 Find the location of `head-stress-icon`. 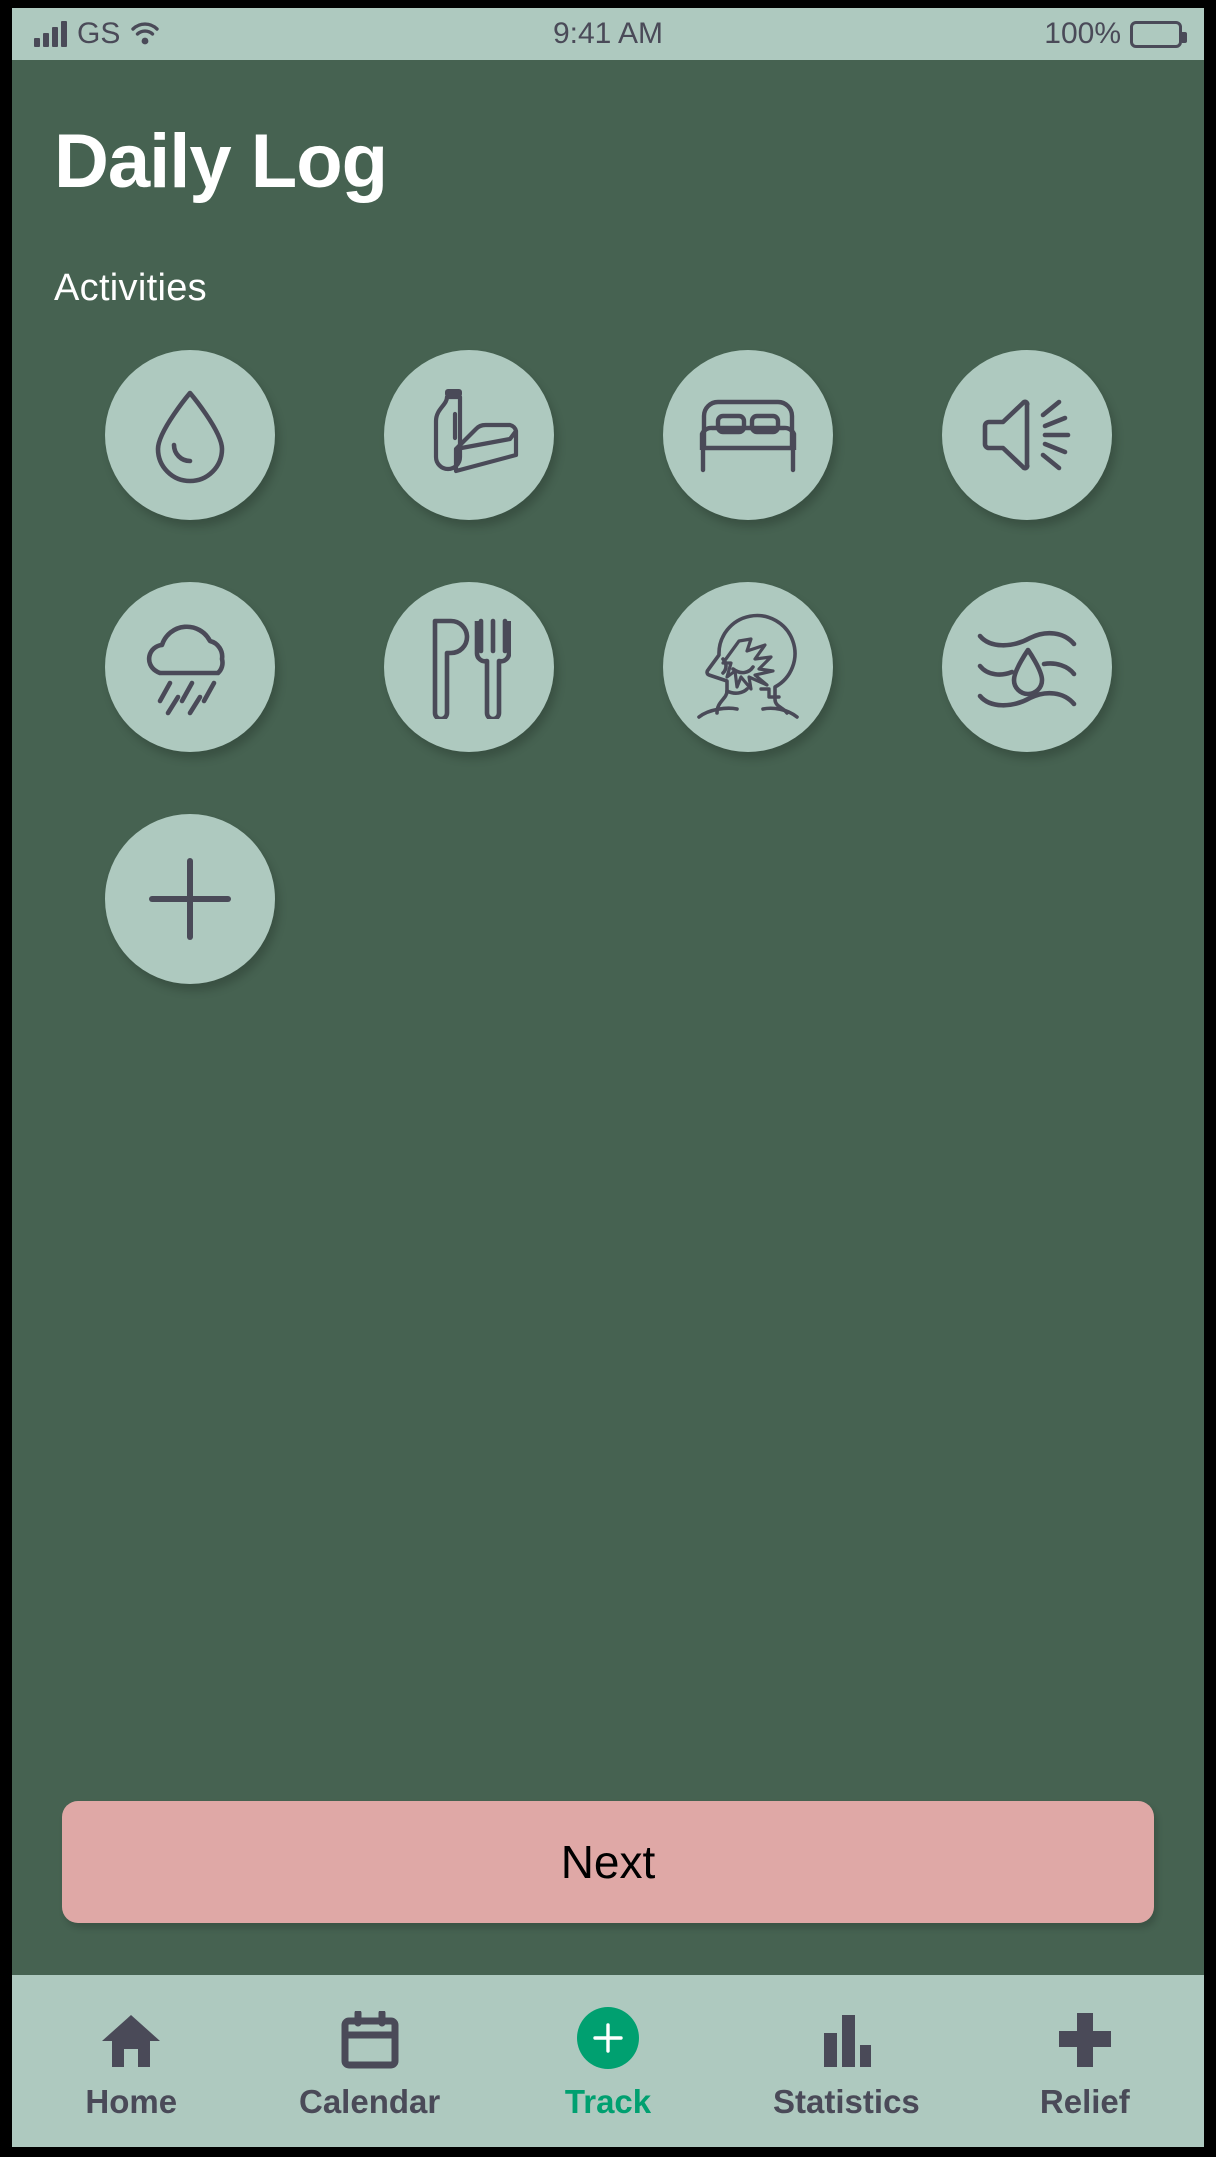

head-stress-icon is located at coordinates (748, 667).